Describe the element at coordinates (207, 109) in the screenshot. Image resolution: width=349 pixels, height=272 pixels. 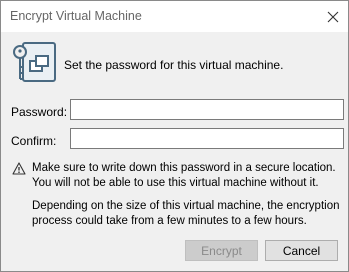
I see `password-field` at that location.